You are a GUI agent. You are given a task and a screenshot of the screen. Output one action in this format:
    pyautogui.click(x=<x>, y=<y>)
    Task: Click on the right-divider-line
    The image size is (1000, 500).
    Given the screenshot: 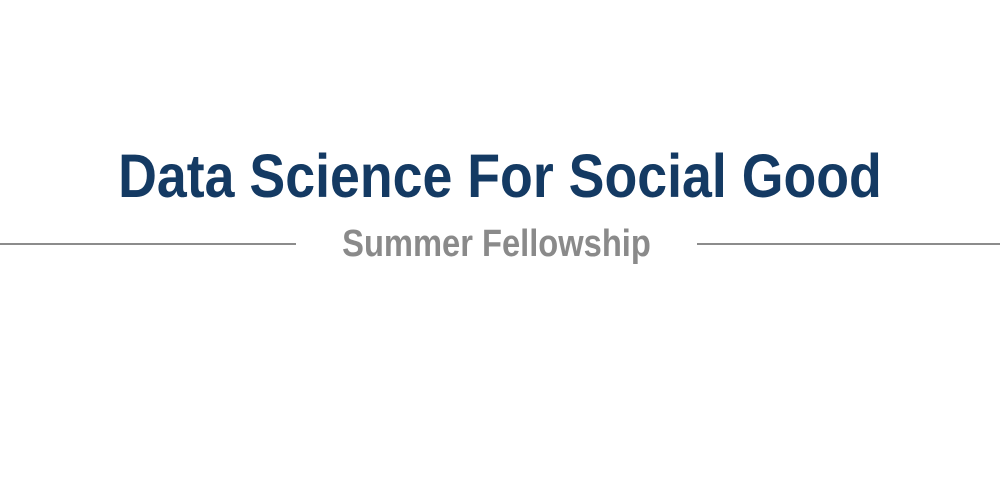 What is the action you would take?
    pyautogui.click(x=848, y=244)
    